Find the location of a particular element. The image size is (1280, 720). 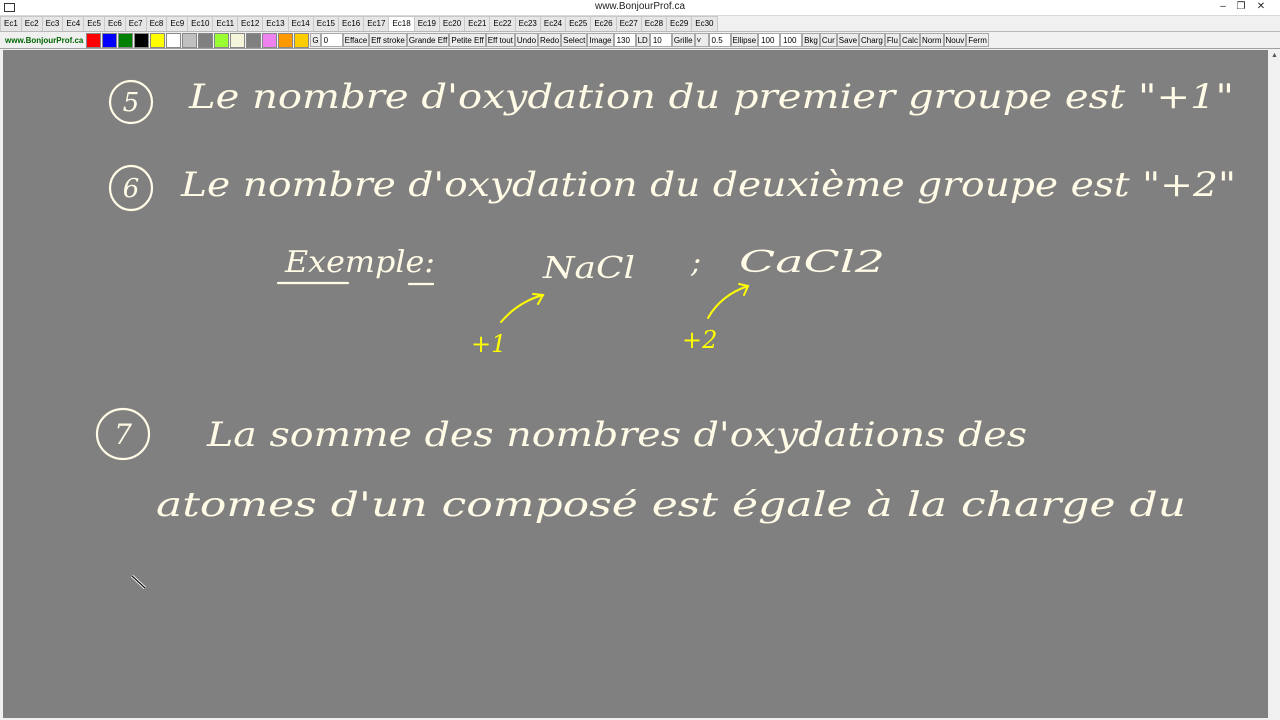

ld-button: LD is located at coordinates (642, 40).